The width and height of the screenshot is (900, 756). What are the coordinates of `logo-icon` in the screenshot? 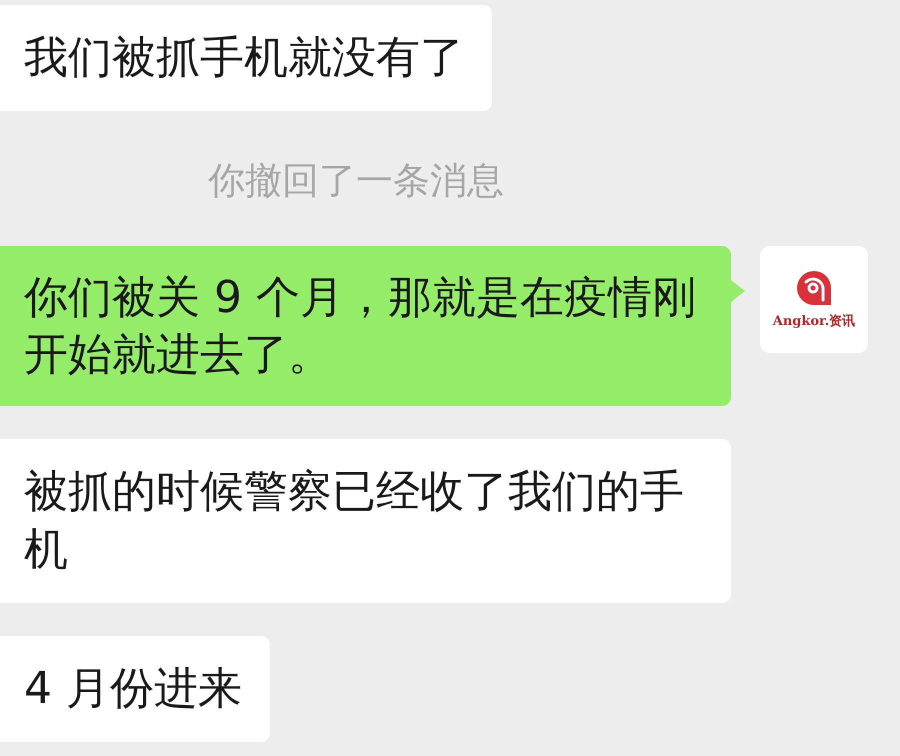 It's located at (814, 288).